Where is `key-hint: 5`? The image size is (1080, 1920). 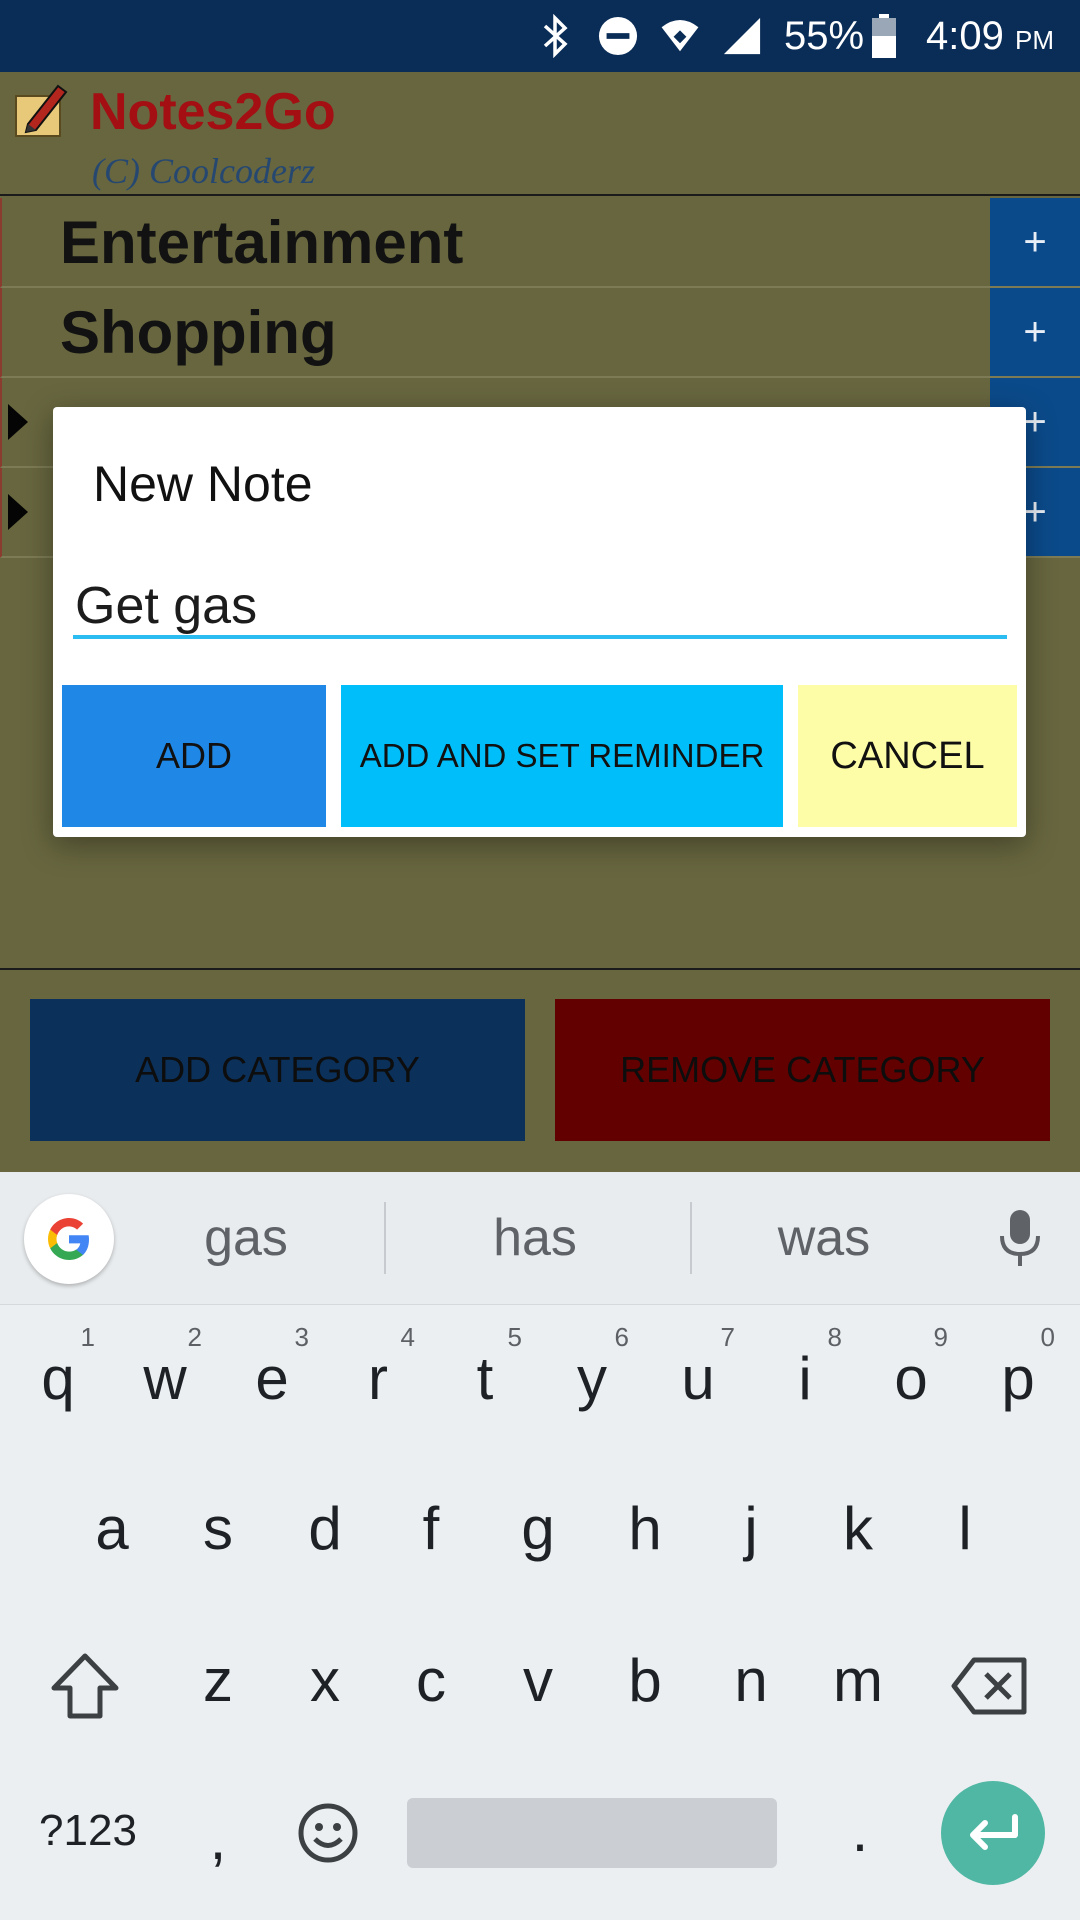
key-hint: 5 is located at coordinates (514, 1337).